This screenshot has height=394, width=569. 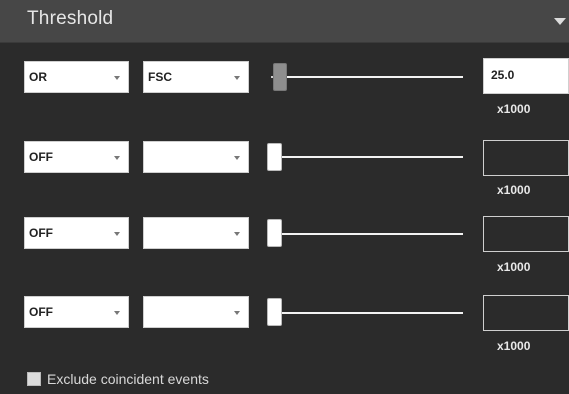 I want to click on threshold-value-input: 25.0, so click(x=526, y=76).